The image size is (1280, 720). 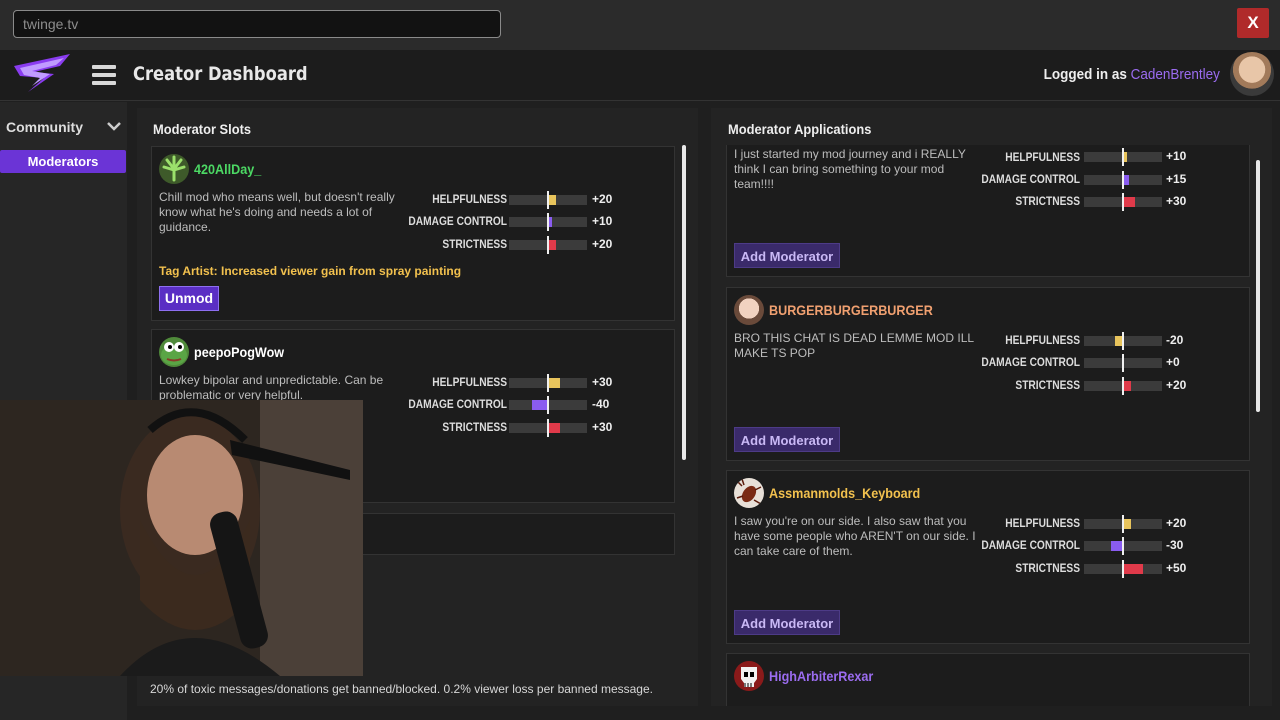 What do you see at coordinates (1176, 568) in the screenshot?
I see `strictness-value: +50` at bounding box center [1176, 568].